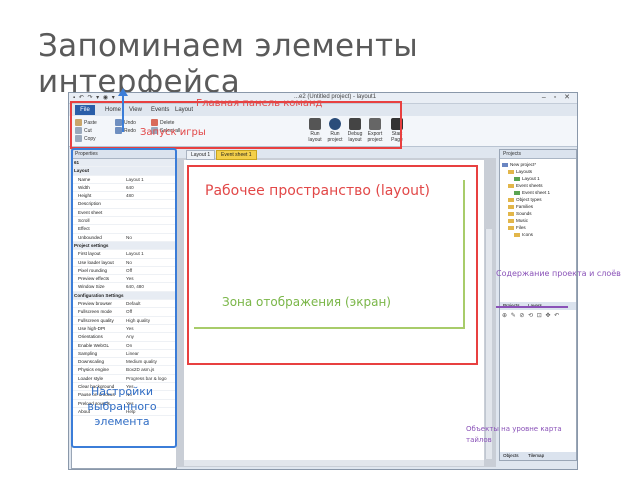 The height and width of the screenshot is (480, 640). What do you see at coordinates (123, 110) in the screenshot?
I see `run-game-arrow` at bounding box center [123, 110].